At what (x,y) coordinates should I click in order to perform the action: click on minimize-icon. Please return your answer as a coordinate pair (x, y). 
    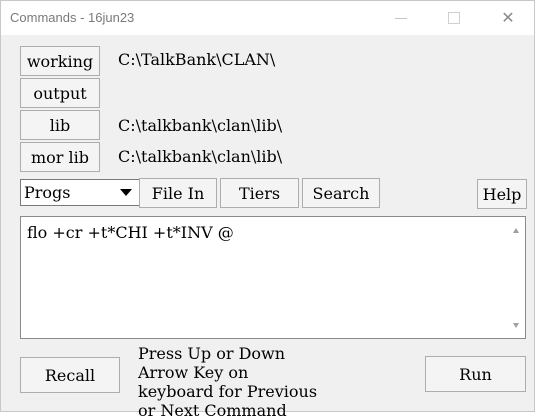
    Looking at the image, I should click on (401, 18).